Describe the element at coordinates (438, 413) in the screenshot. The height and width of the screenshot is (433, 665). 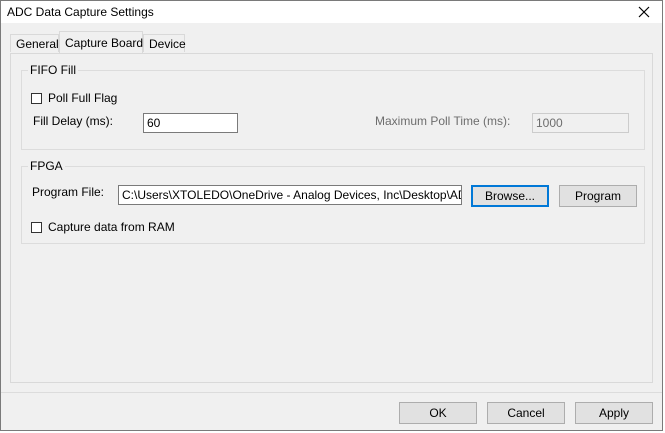
I see `ok-button: OK` at that location.